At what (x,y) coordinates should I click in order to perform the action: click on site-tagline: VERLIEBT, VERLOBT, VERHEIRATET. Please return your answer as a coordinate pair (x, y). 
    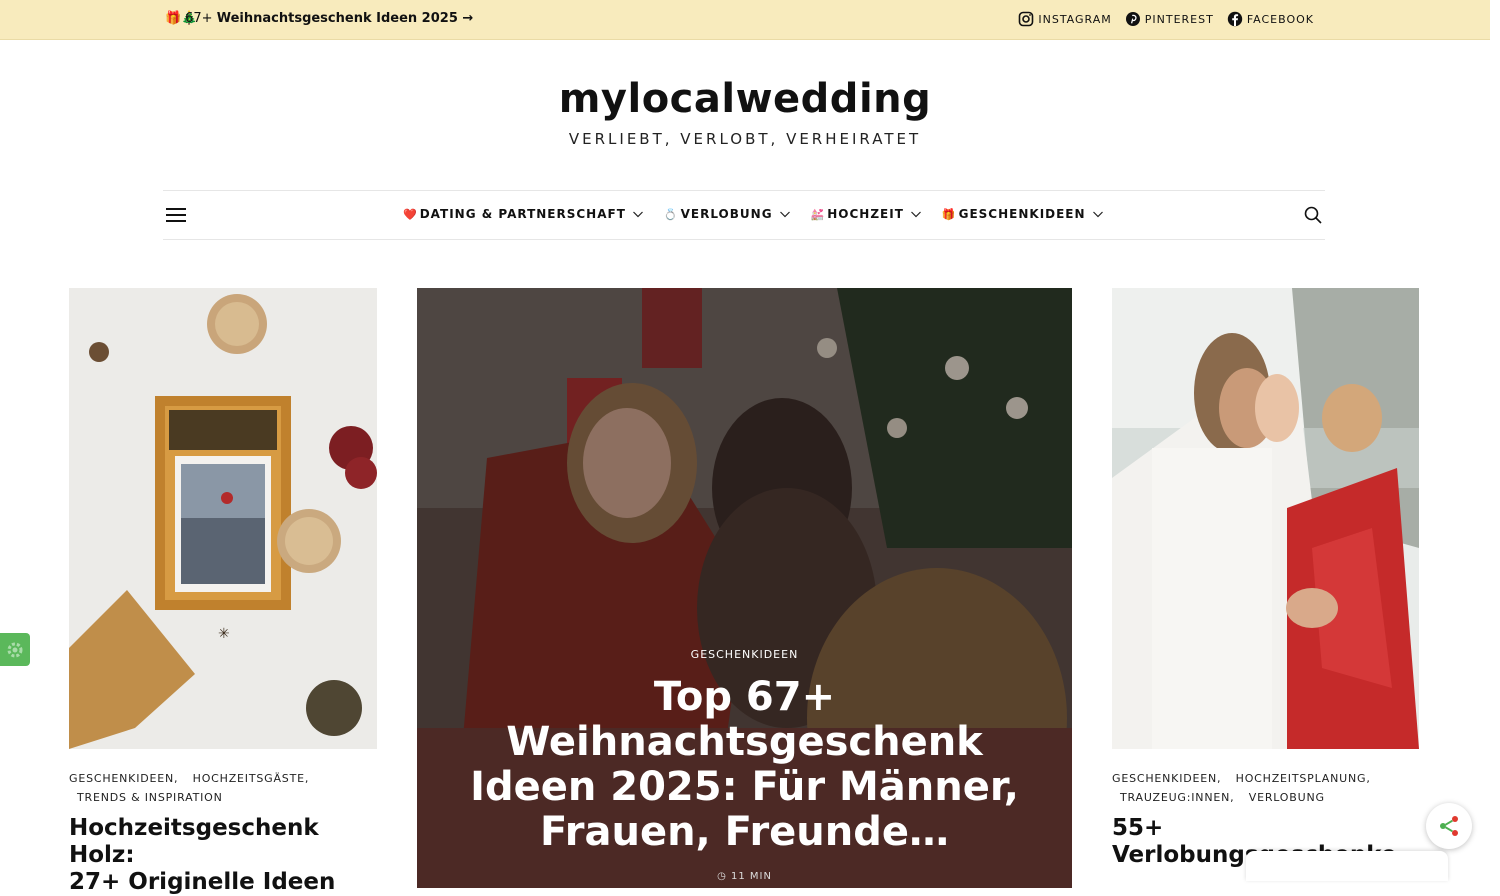
    Looking at the image, I should click on (745, 139).